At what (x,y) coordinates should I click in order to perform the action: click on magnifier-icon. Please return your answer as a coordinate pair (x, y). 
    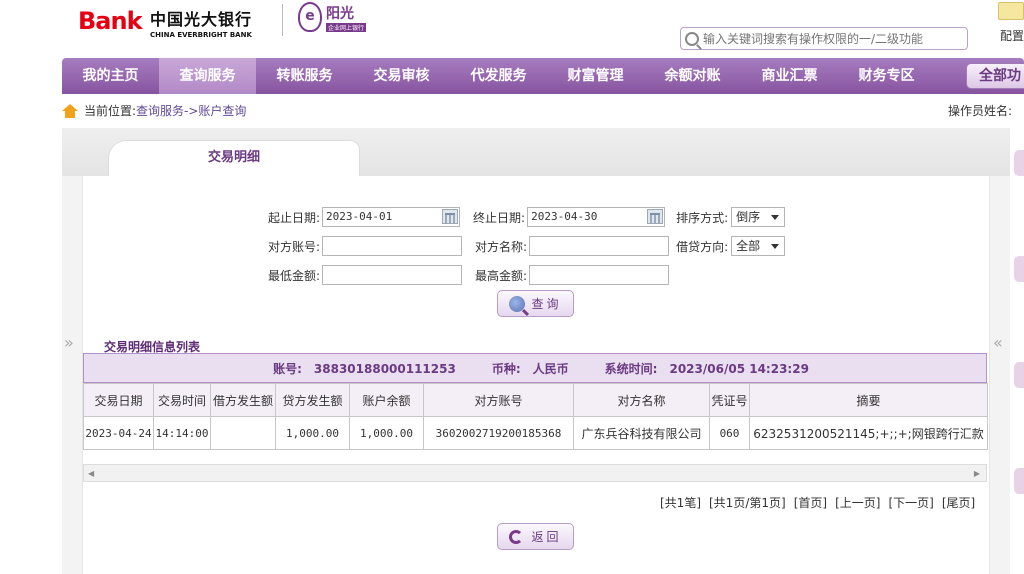
    Looking at the image, I should click on (517, 303).